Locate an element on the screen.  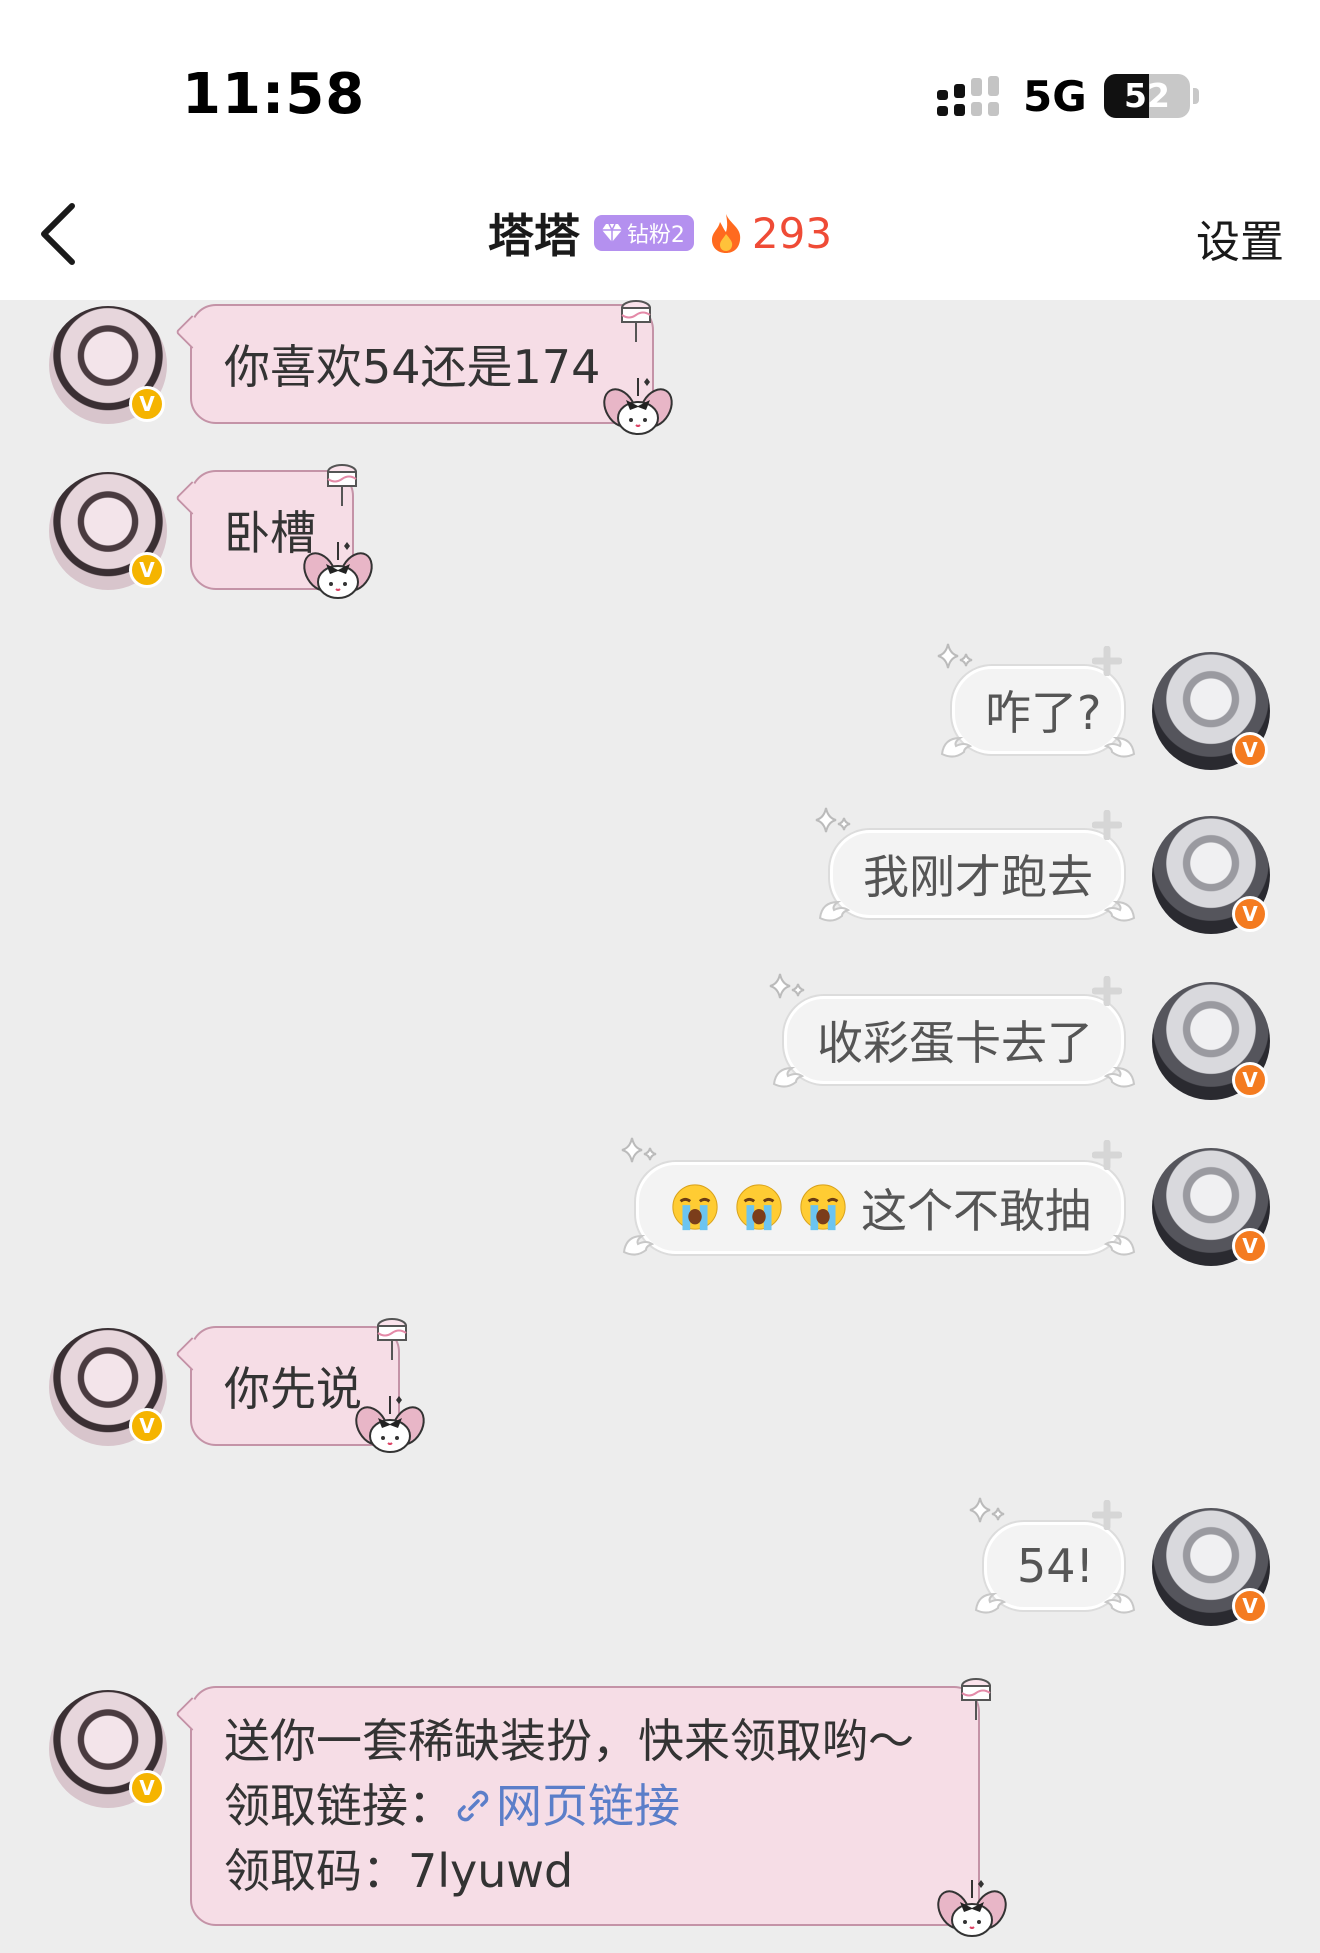
web-link-text: 网页链接 is located at coordinates (588, 1805).